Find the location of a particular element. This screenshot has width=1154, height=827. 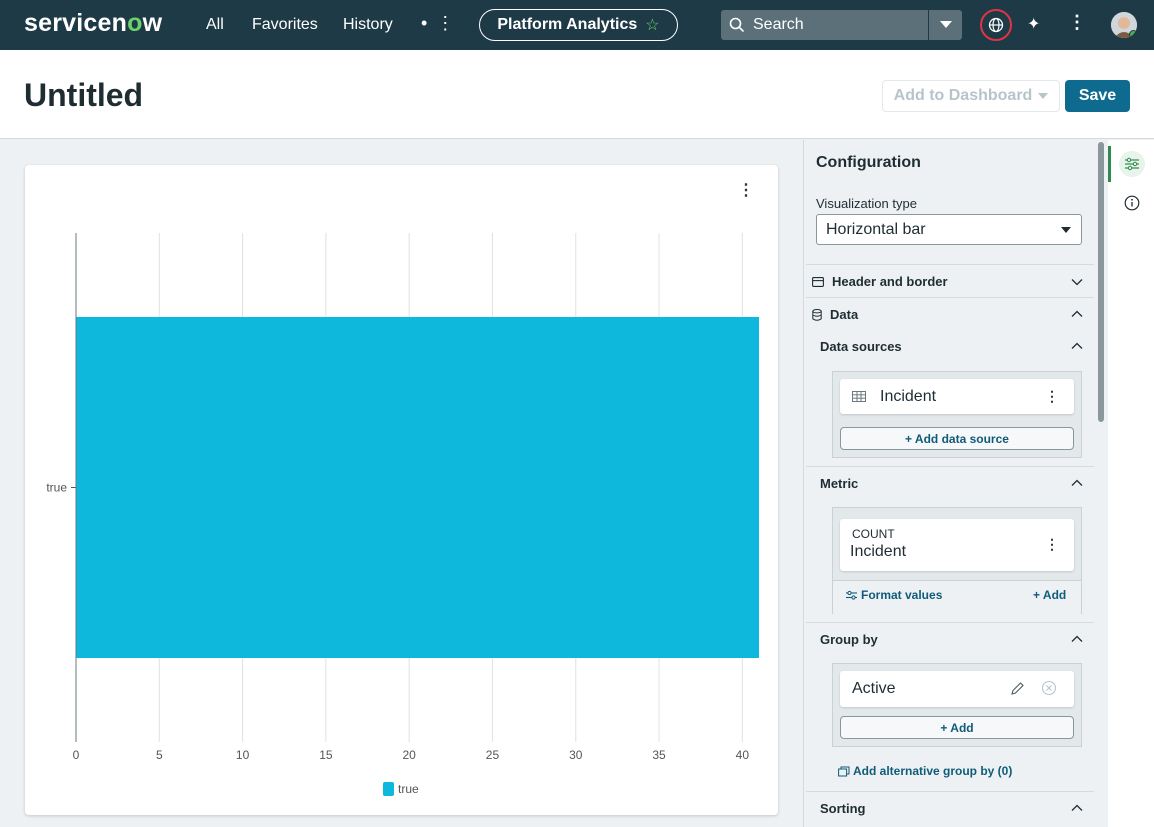

viz-type-value: Horizontal bar is located at coordinates (876, 229).